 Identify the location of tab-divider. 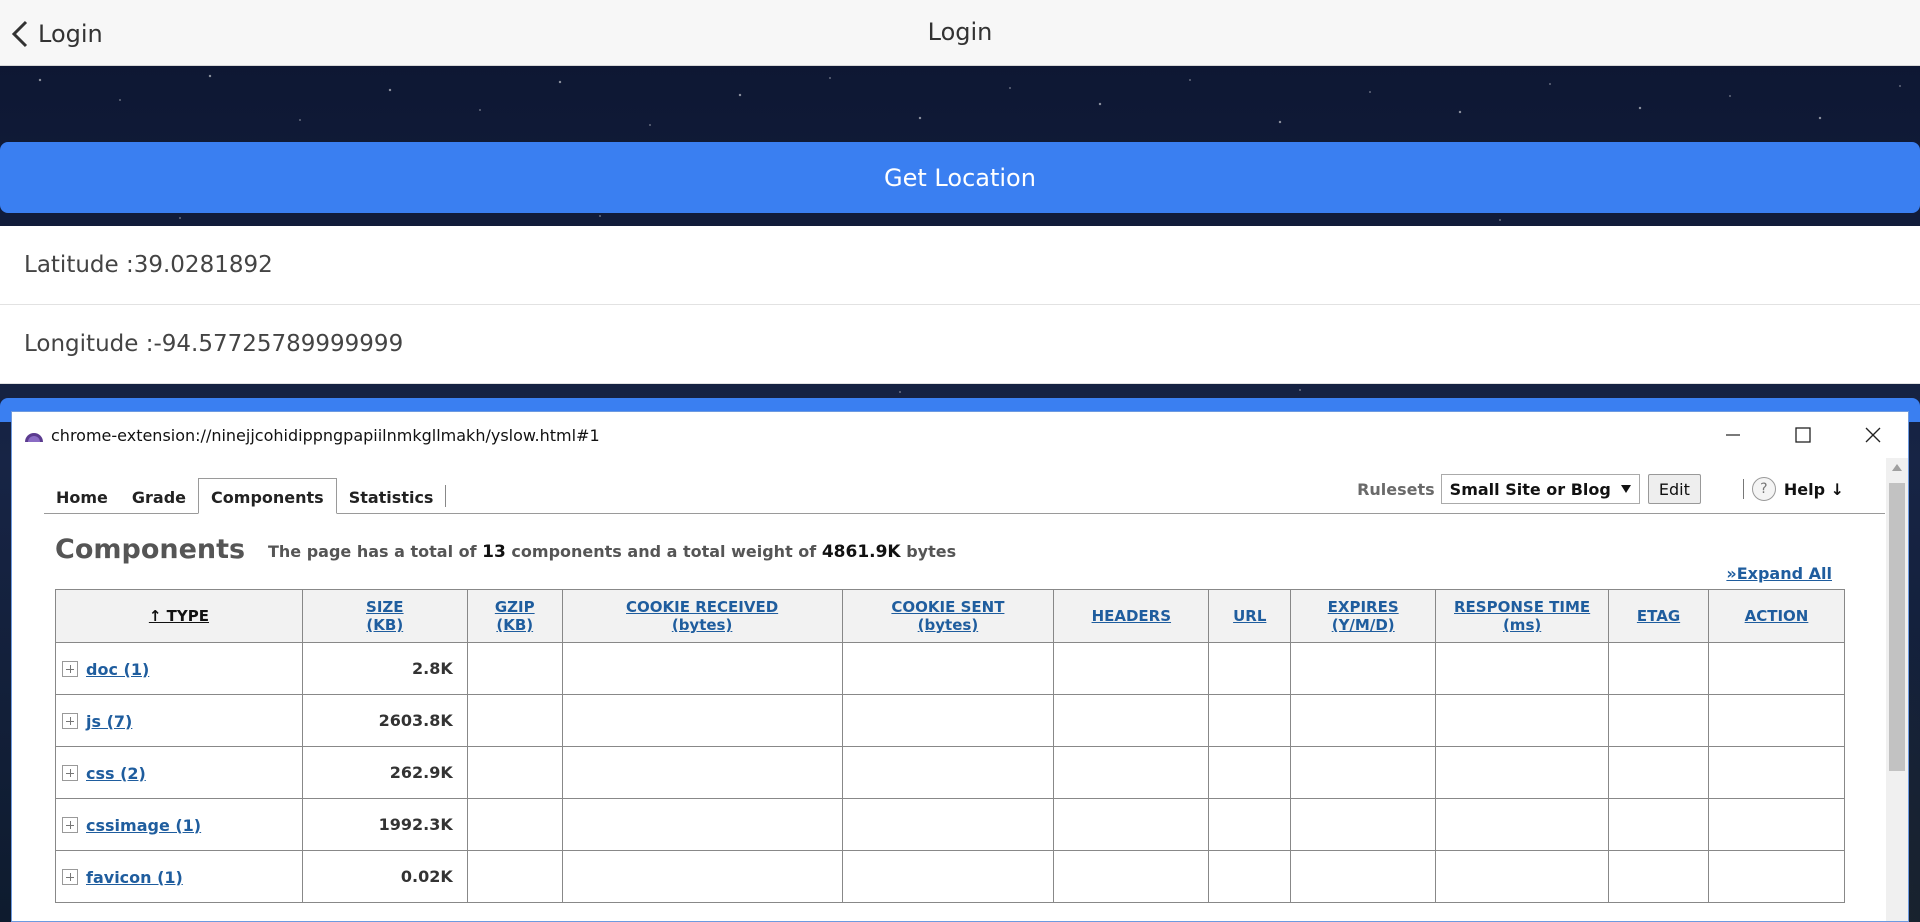
(446, 496).